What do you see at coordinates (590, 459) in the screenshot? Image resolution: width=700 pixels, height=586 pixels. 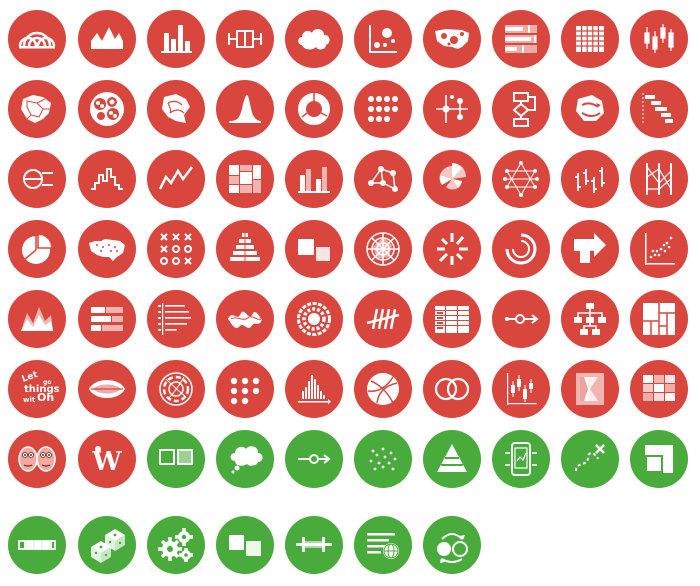 I see `route-map-icon` at bounding box center [590, 459].